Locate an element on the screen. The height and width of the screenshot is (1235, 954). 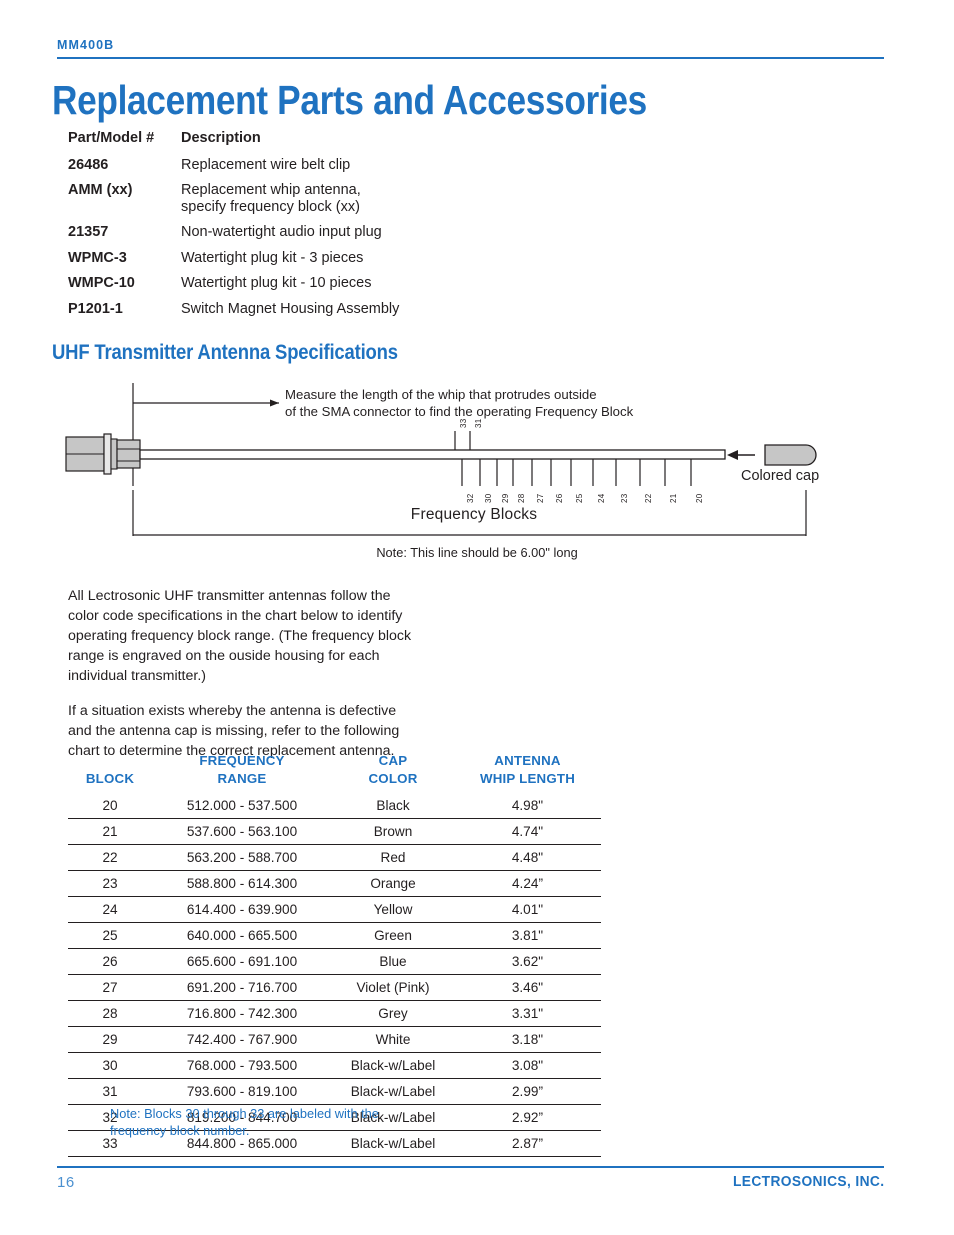
page-title: Replacement Parts and Accessories is located at coordinates (349, 100).